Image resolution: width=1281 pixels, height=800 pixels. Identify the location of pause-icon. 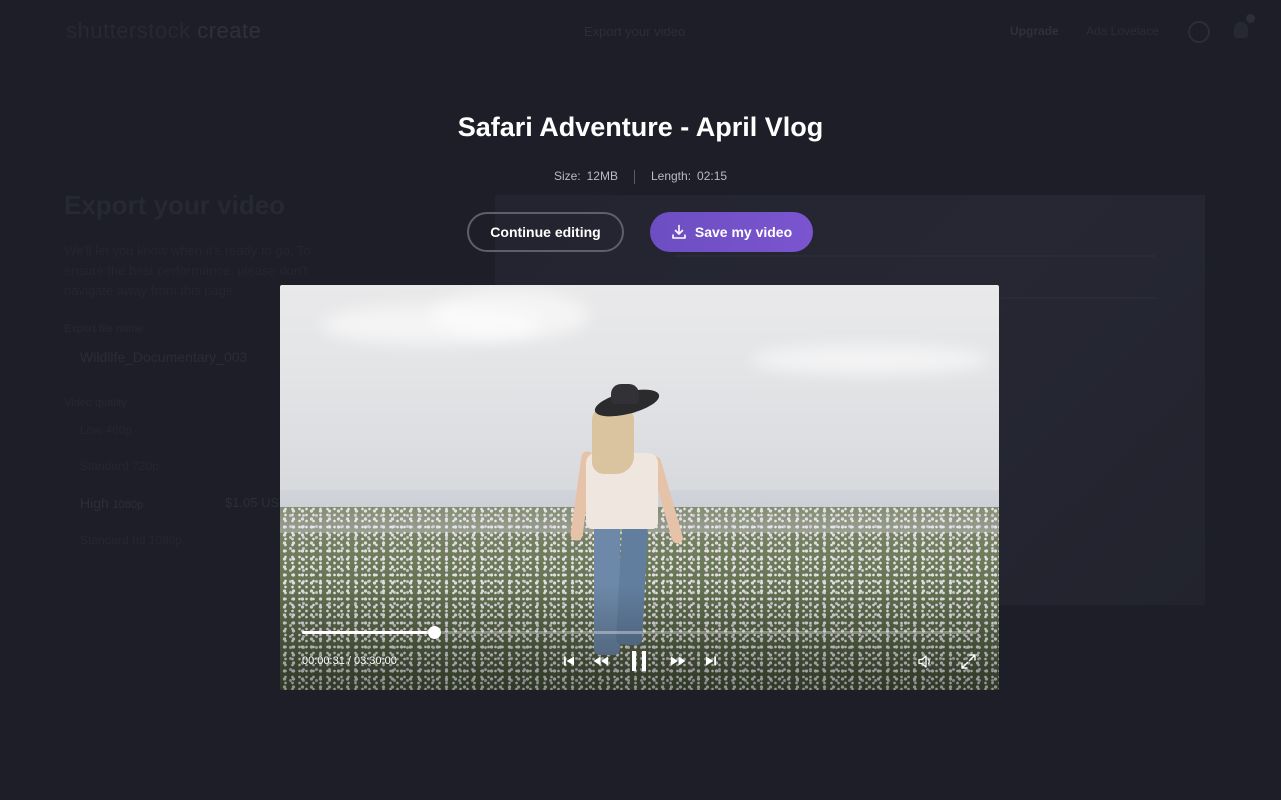
(639, 661).